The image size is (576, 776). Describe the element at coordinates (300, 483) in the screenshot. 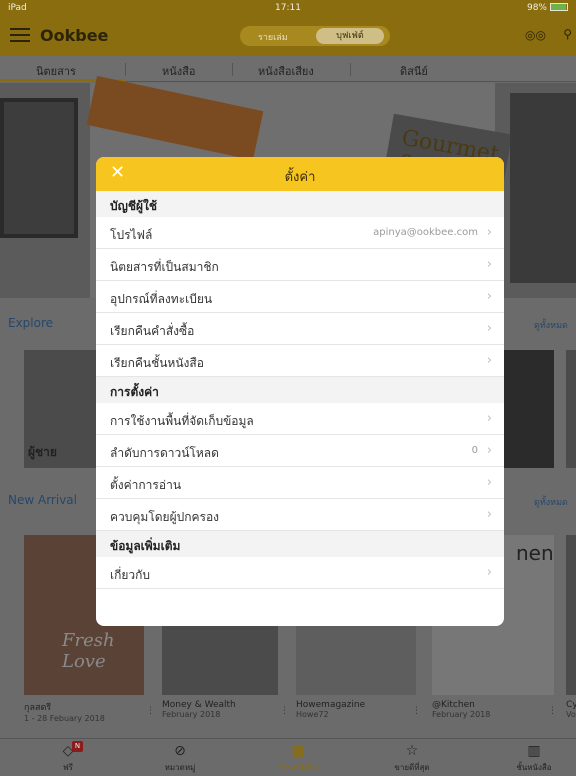

I see `settings-item-reading: ตั้งค่าการอ่าน ›` at that location.